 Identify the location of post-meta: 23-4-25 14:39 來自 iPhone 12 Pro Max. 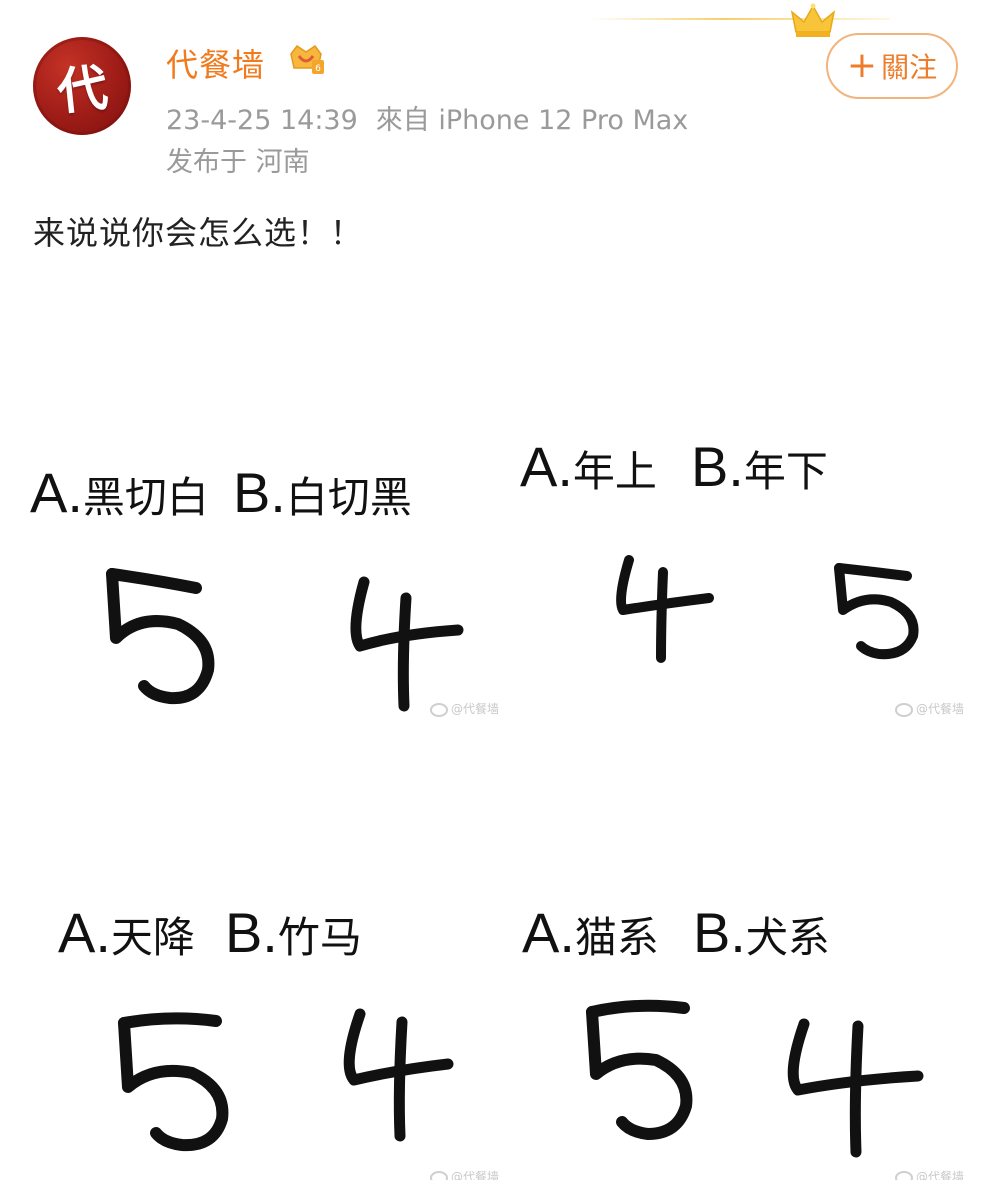
(427, 117).